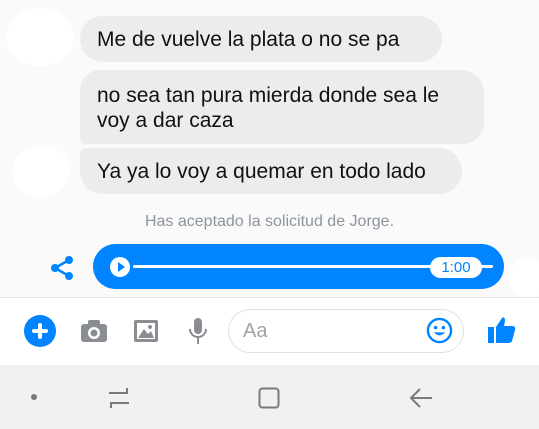  What do you see at coordinates (198, 331) in the screenshot?
I see `microphone-icon` at bounding box center [198, 331].